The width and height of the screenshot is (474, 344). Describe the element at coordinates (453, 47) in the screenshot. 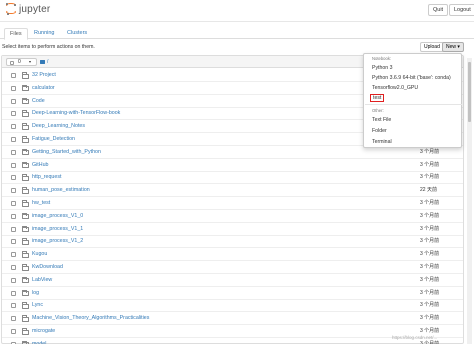

I see `new-button: New ▾` at that location.